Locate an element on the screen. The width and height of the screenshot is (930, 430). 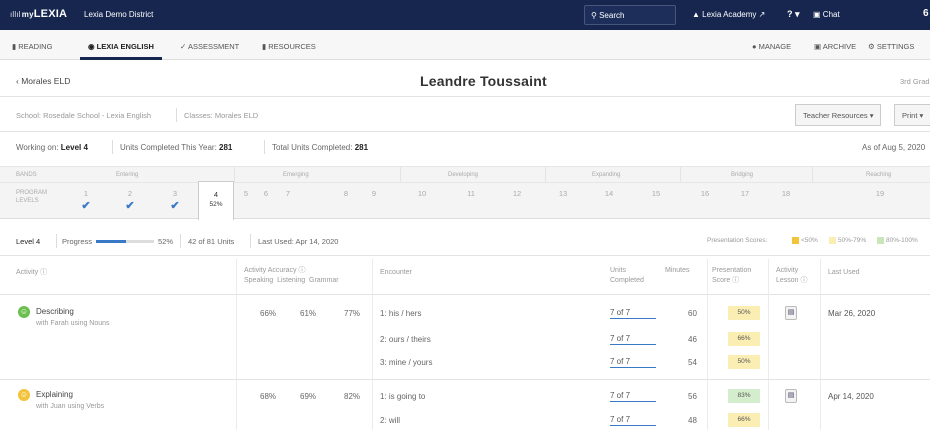
activity-name: Explaining is located at coordinates (54, 394).